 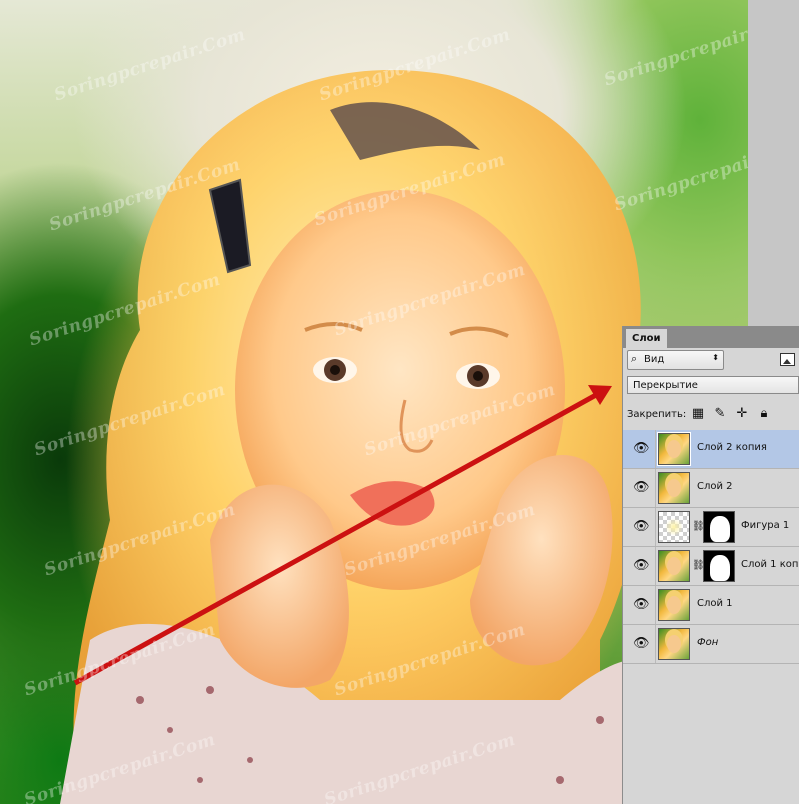 I want to click on layer-name: Фон, so click(x=708, y=642).